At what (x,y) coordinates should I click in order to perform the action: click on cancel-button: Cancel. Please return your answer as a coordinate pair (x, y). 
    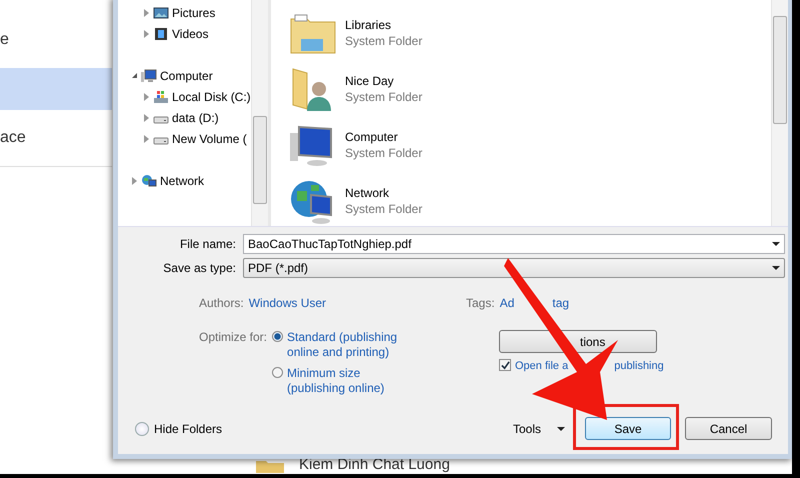
    Looking at the image, I should click on (728, 428).